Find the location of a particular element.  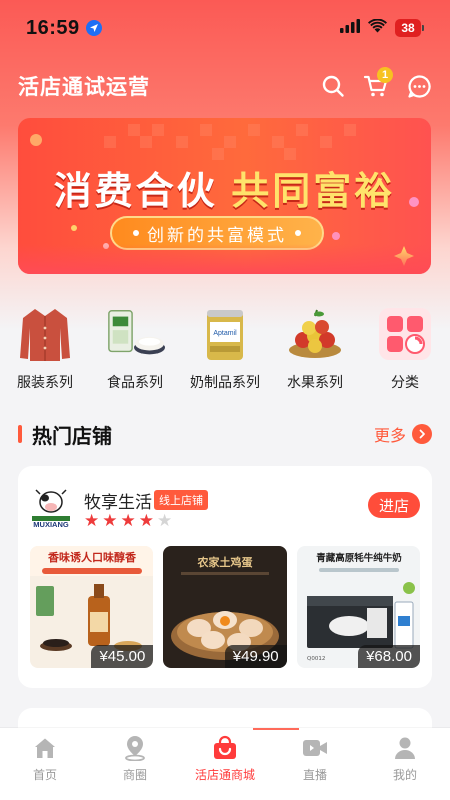

milk-powder-icon: Aptamil is located at coordinates (225, 334).